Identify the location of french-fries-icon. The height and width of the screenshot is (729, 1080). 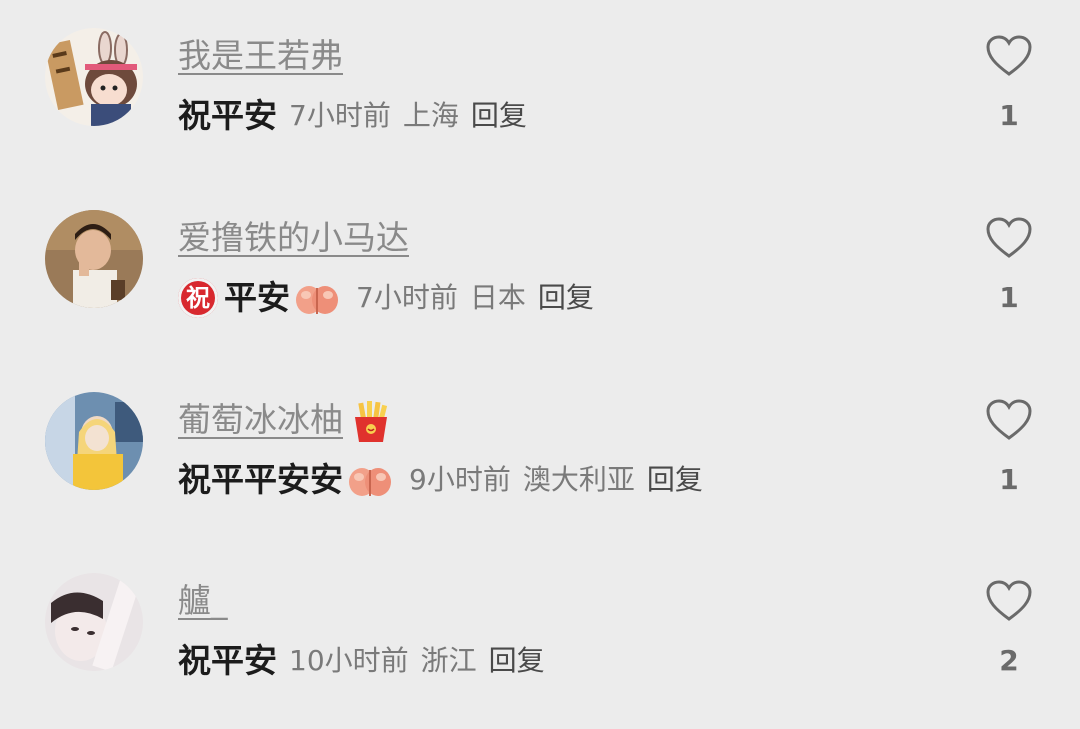
(371, 421).